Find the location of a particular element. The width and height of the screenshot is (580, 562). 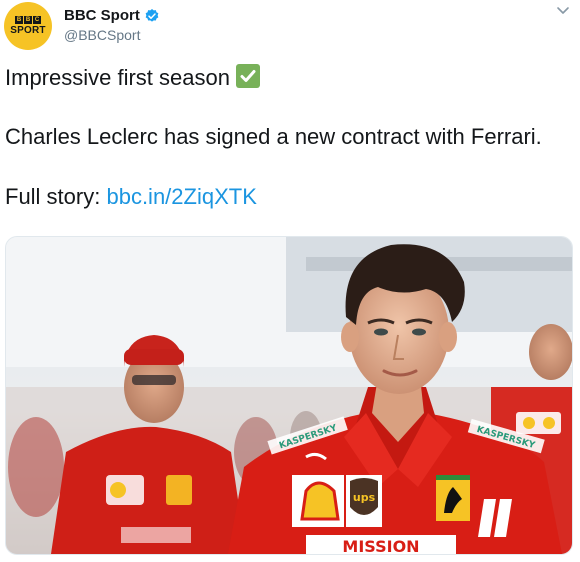

tweet-text-line3: Full story: bbc.in/2ZiqXTK is located at coordinates (131, 197).